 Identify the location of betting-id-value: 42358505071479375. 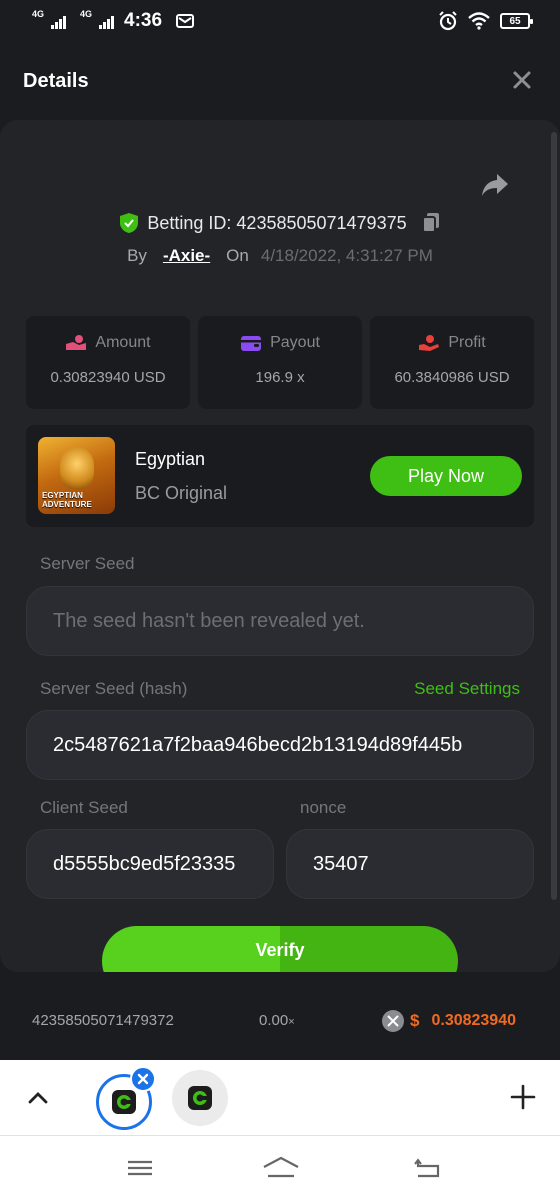
(321, 222).